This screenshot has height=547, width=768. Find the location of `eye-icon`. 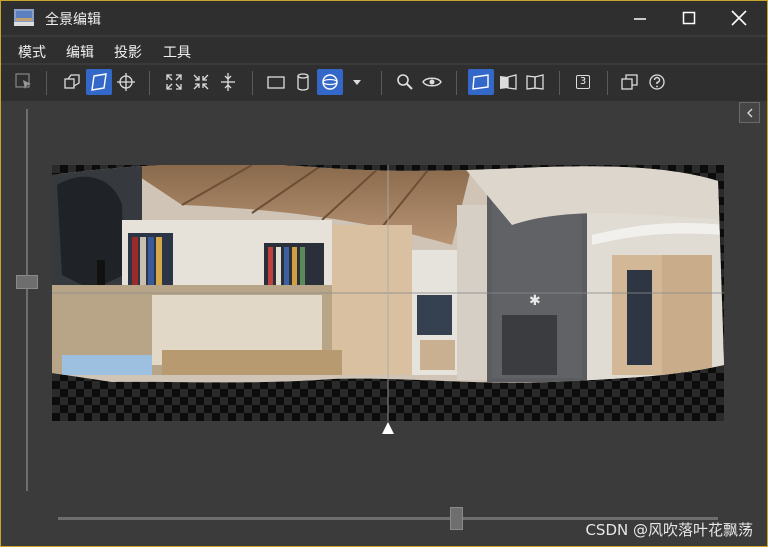

eye-icon is located at coordinates (432, 82).